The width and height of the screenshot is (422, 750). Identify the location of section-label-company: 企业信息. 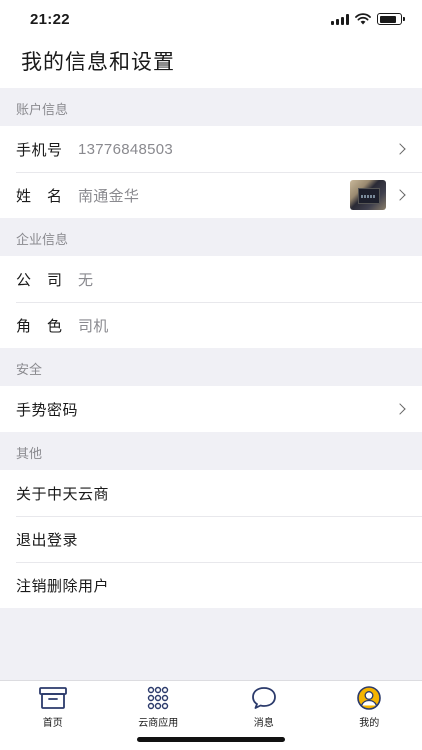
(42, 239).